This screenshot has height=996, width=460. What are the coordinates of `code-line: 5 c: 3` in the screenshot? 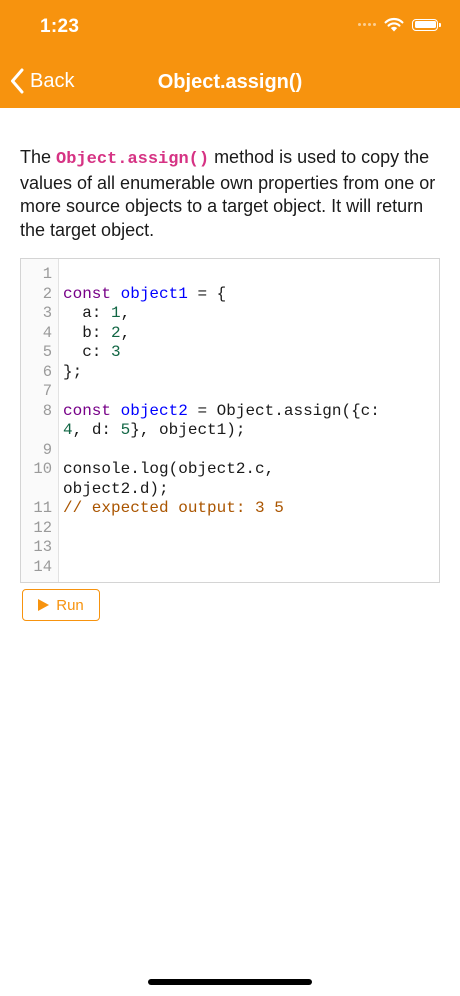 It's located at (230, 353).